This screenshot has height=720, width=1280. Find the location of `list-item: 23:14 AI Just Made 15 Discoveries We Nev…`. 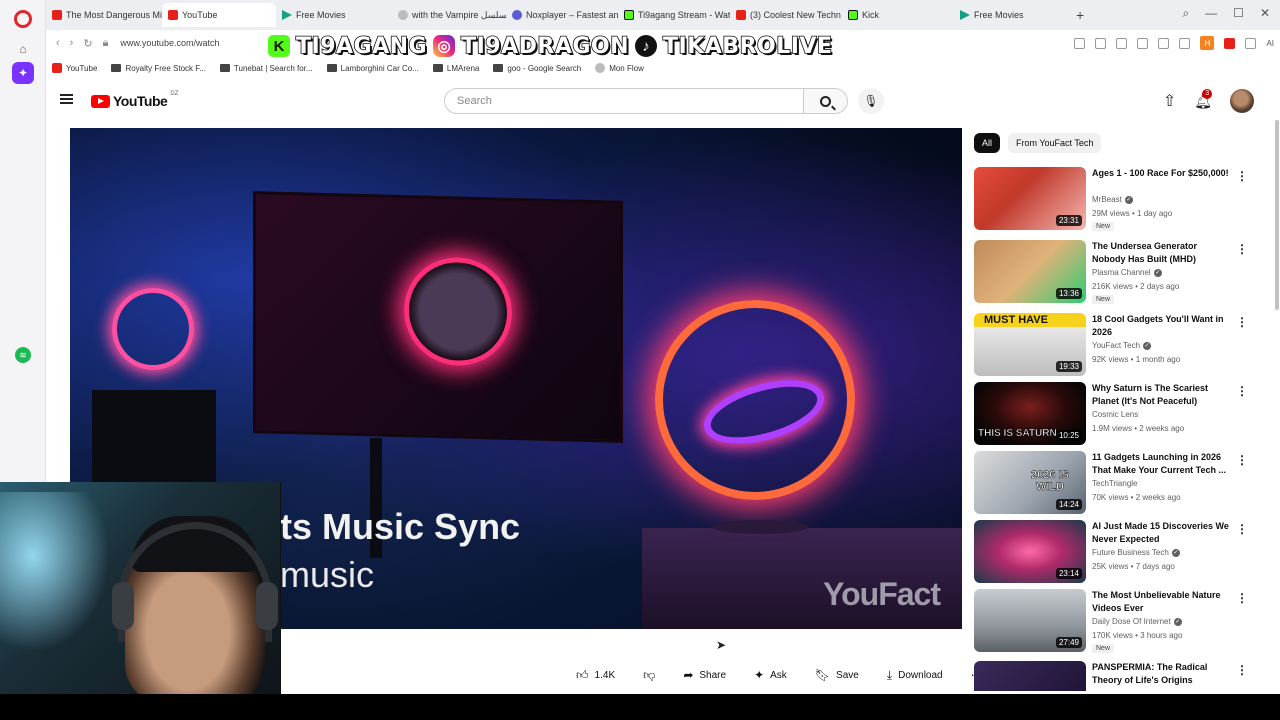

list-item: 23:14 AI Just Made 15 Discoveries We Nev… is located at coordinates (1111, 552).